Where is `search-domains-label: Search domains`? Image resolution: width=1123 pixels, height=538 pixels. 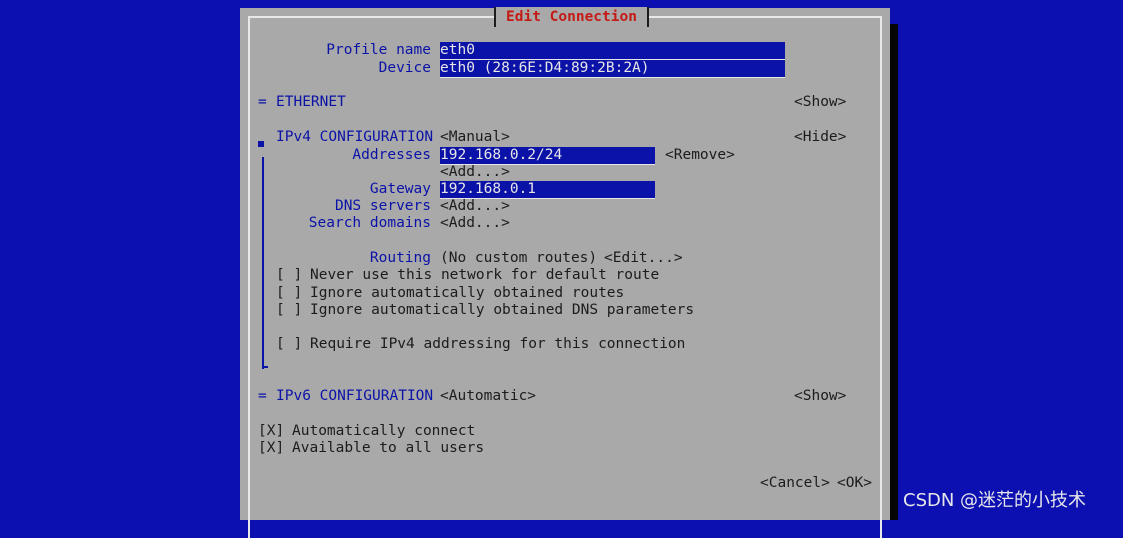 search-domains-label: Search domains is located at coordinates (369, 223).